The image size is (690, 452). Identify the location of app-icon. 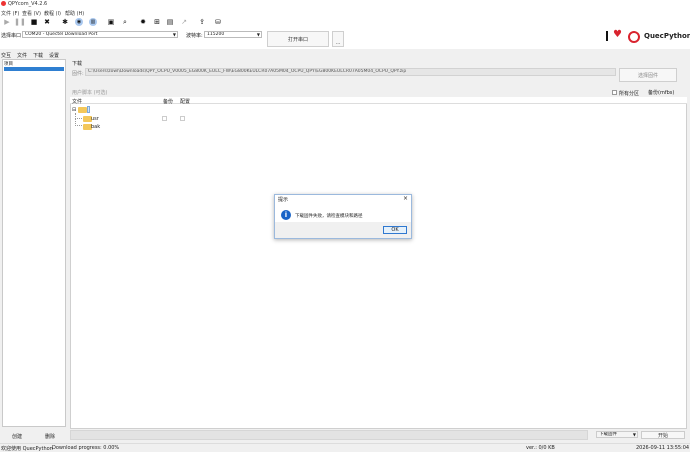
(3, 3).